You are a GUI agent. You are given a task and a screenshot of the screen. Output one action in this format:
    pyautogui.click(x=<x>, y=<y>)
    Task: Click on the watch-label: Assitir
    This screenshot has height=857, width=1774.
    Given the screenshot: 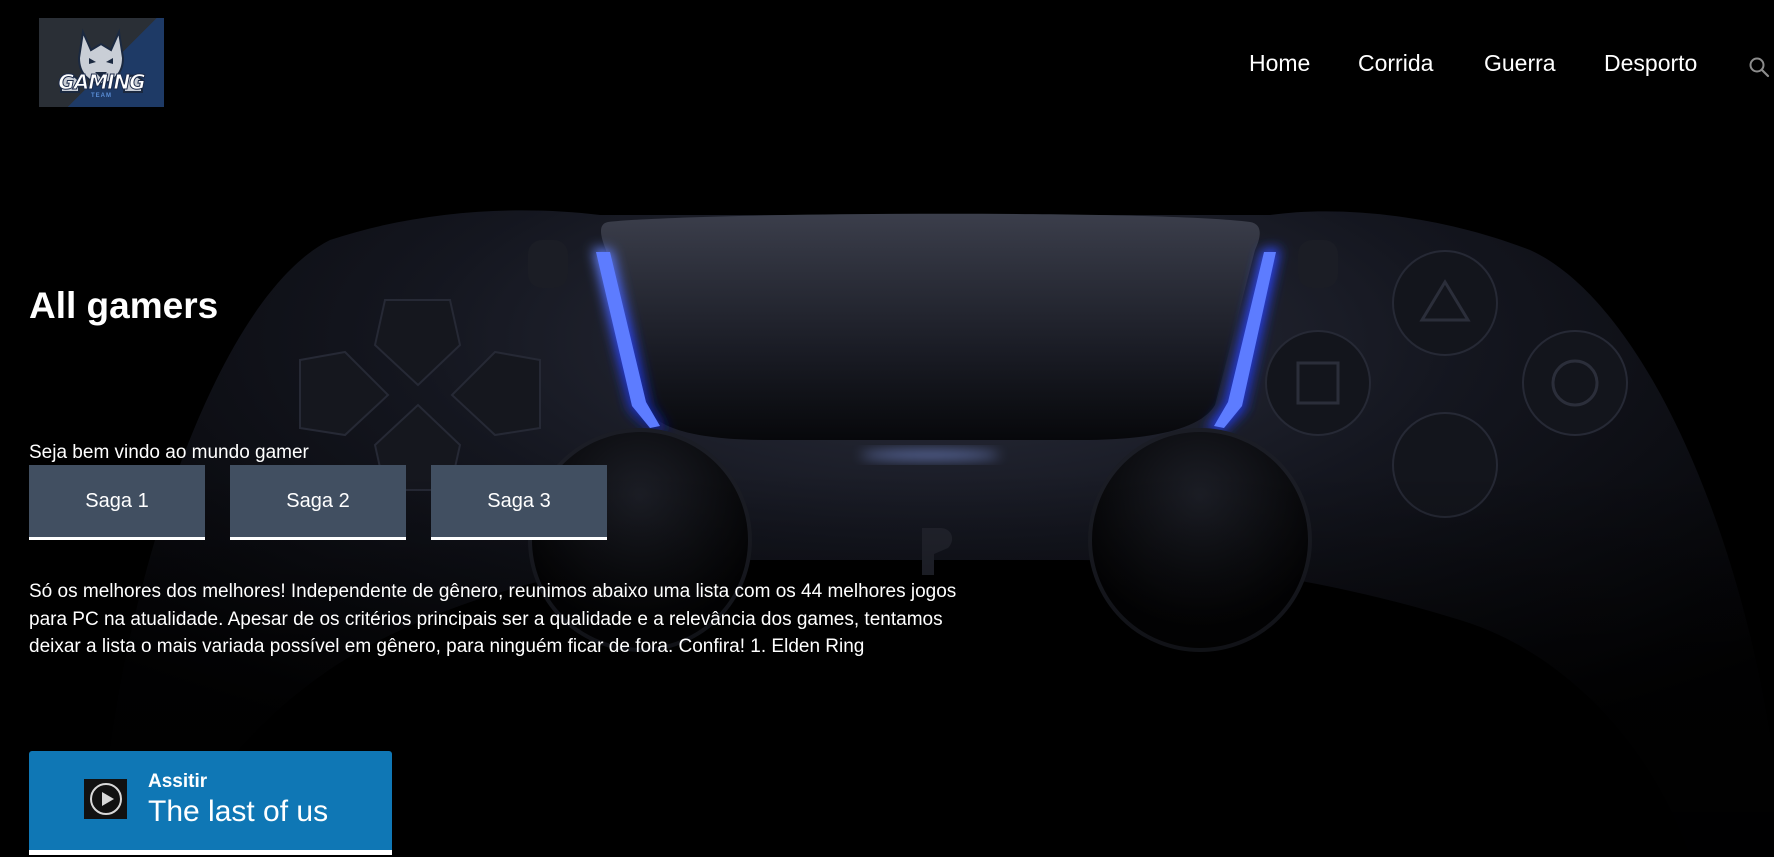 What is the action you would take?
    pyautogui.click(x=178, y=781)
    